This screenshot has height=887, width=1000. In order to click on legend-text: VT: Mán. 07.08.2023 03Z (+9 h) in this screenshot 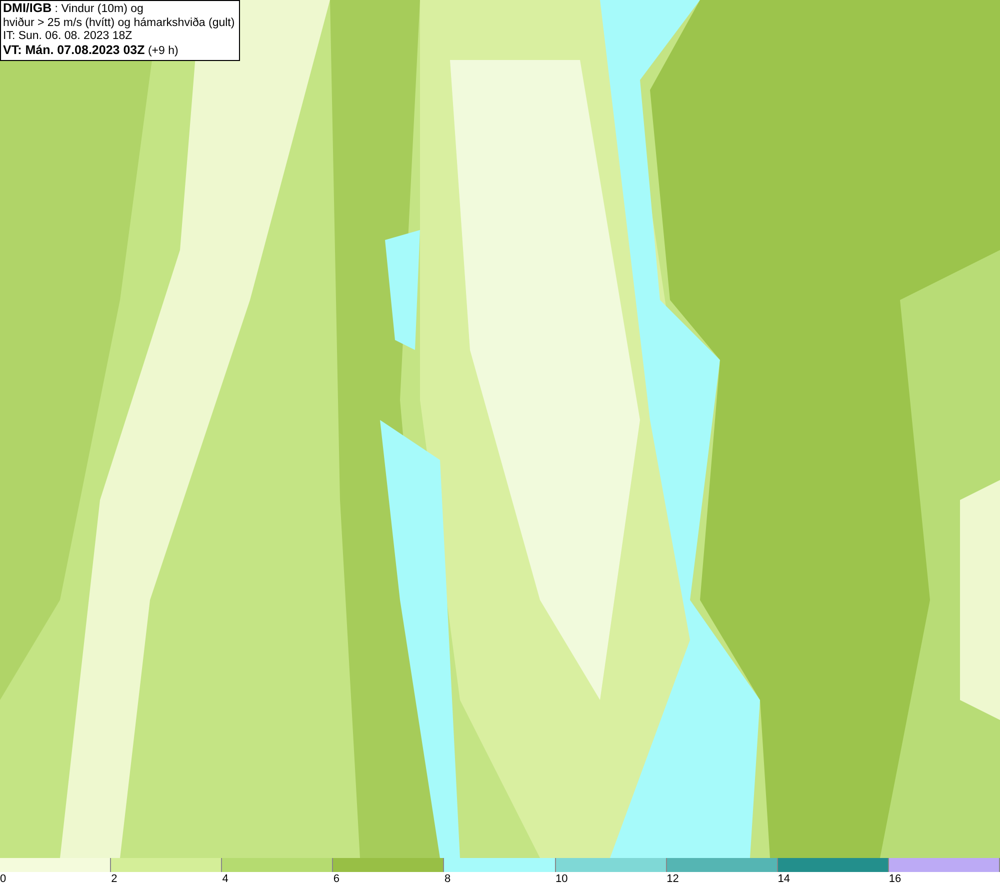, I will do `click(91, 51)`.